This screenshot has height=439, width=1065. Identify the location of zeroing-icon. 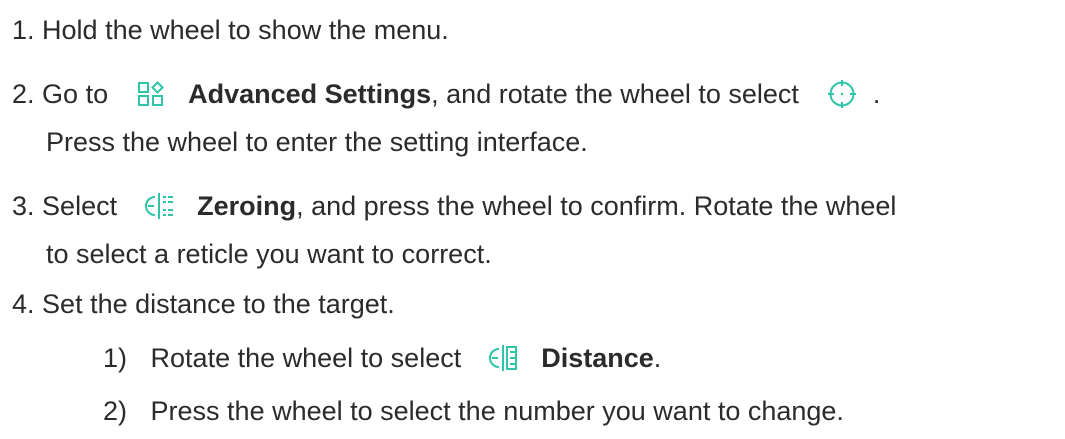
(160, 206).